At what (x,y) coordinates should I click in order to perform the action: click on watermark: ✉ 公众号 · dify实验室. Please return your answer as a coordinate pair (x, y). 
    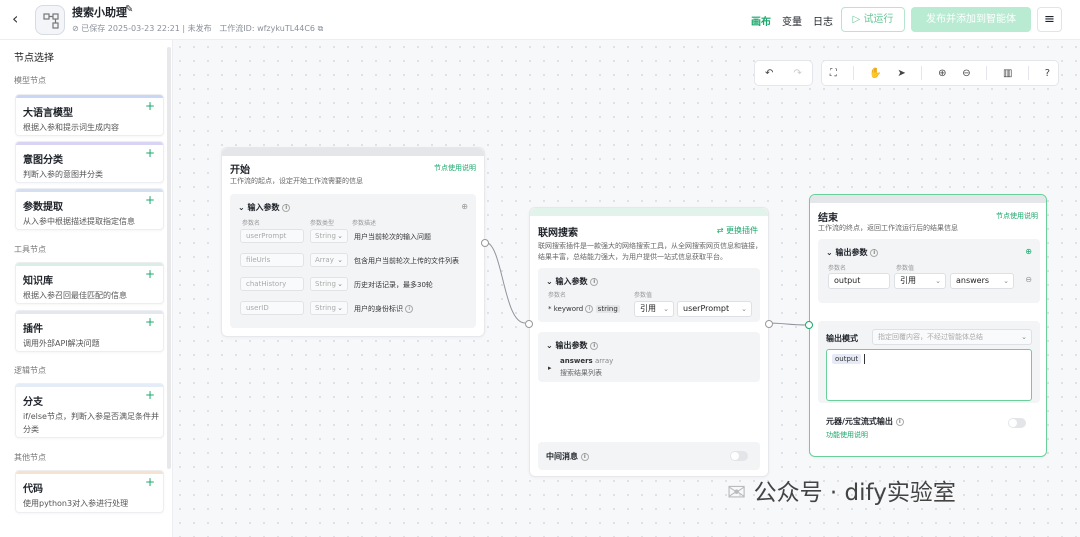
    Looking at the image, I should click on (841, 493).